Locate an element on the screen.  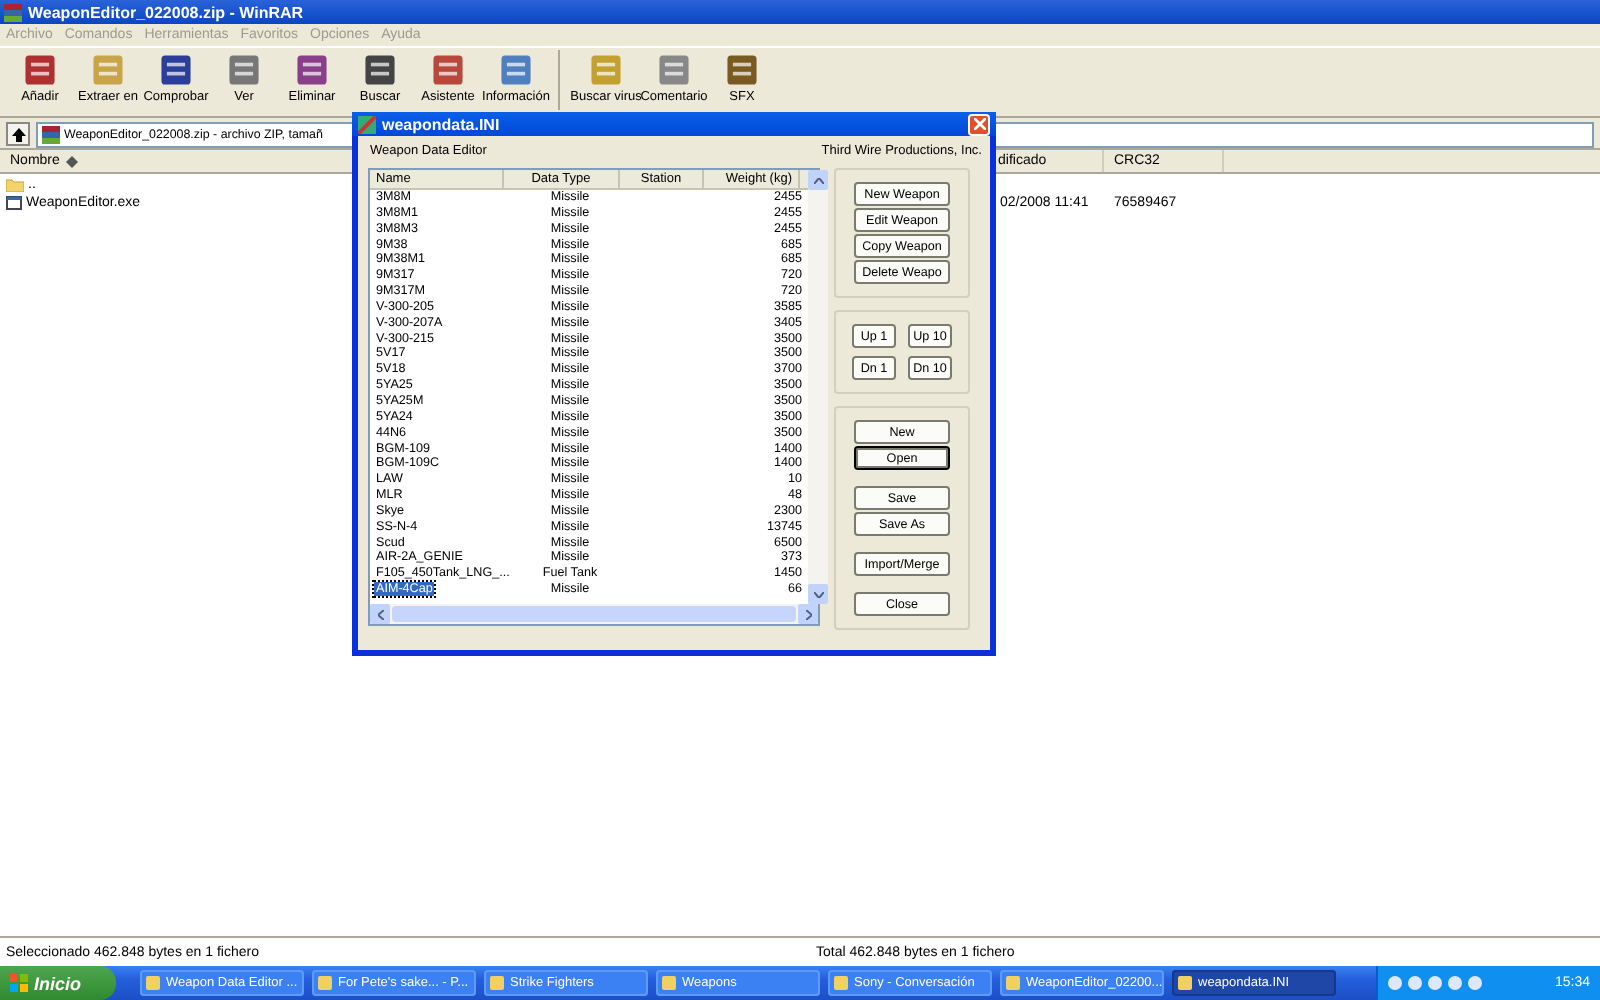
dialog-title: weapondata.INI is located at coordinates (441, 124).